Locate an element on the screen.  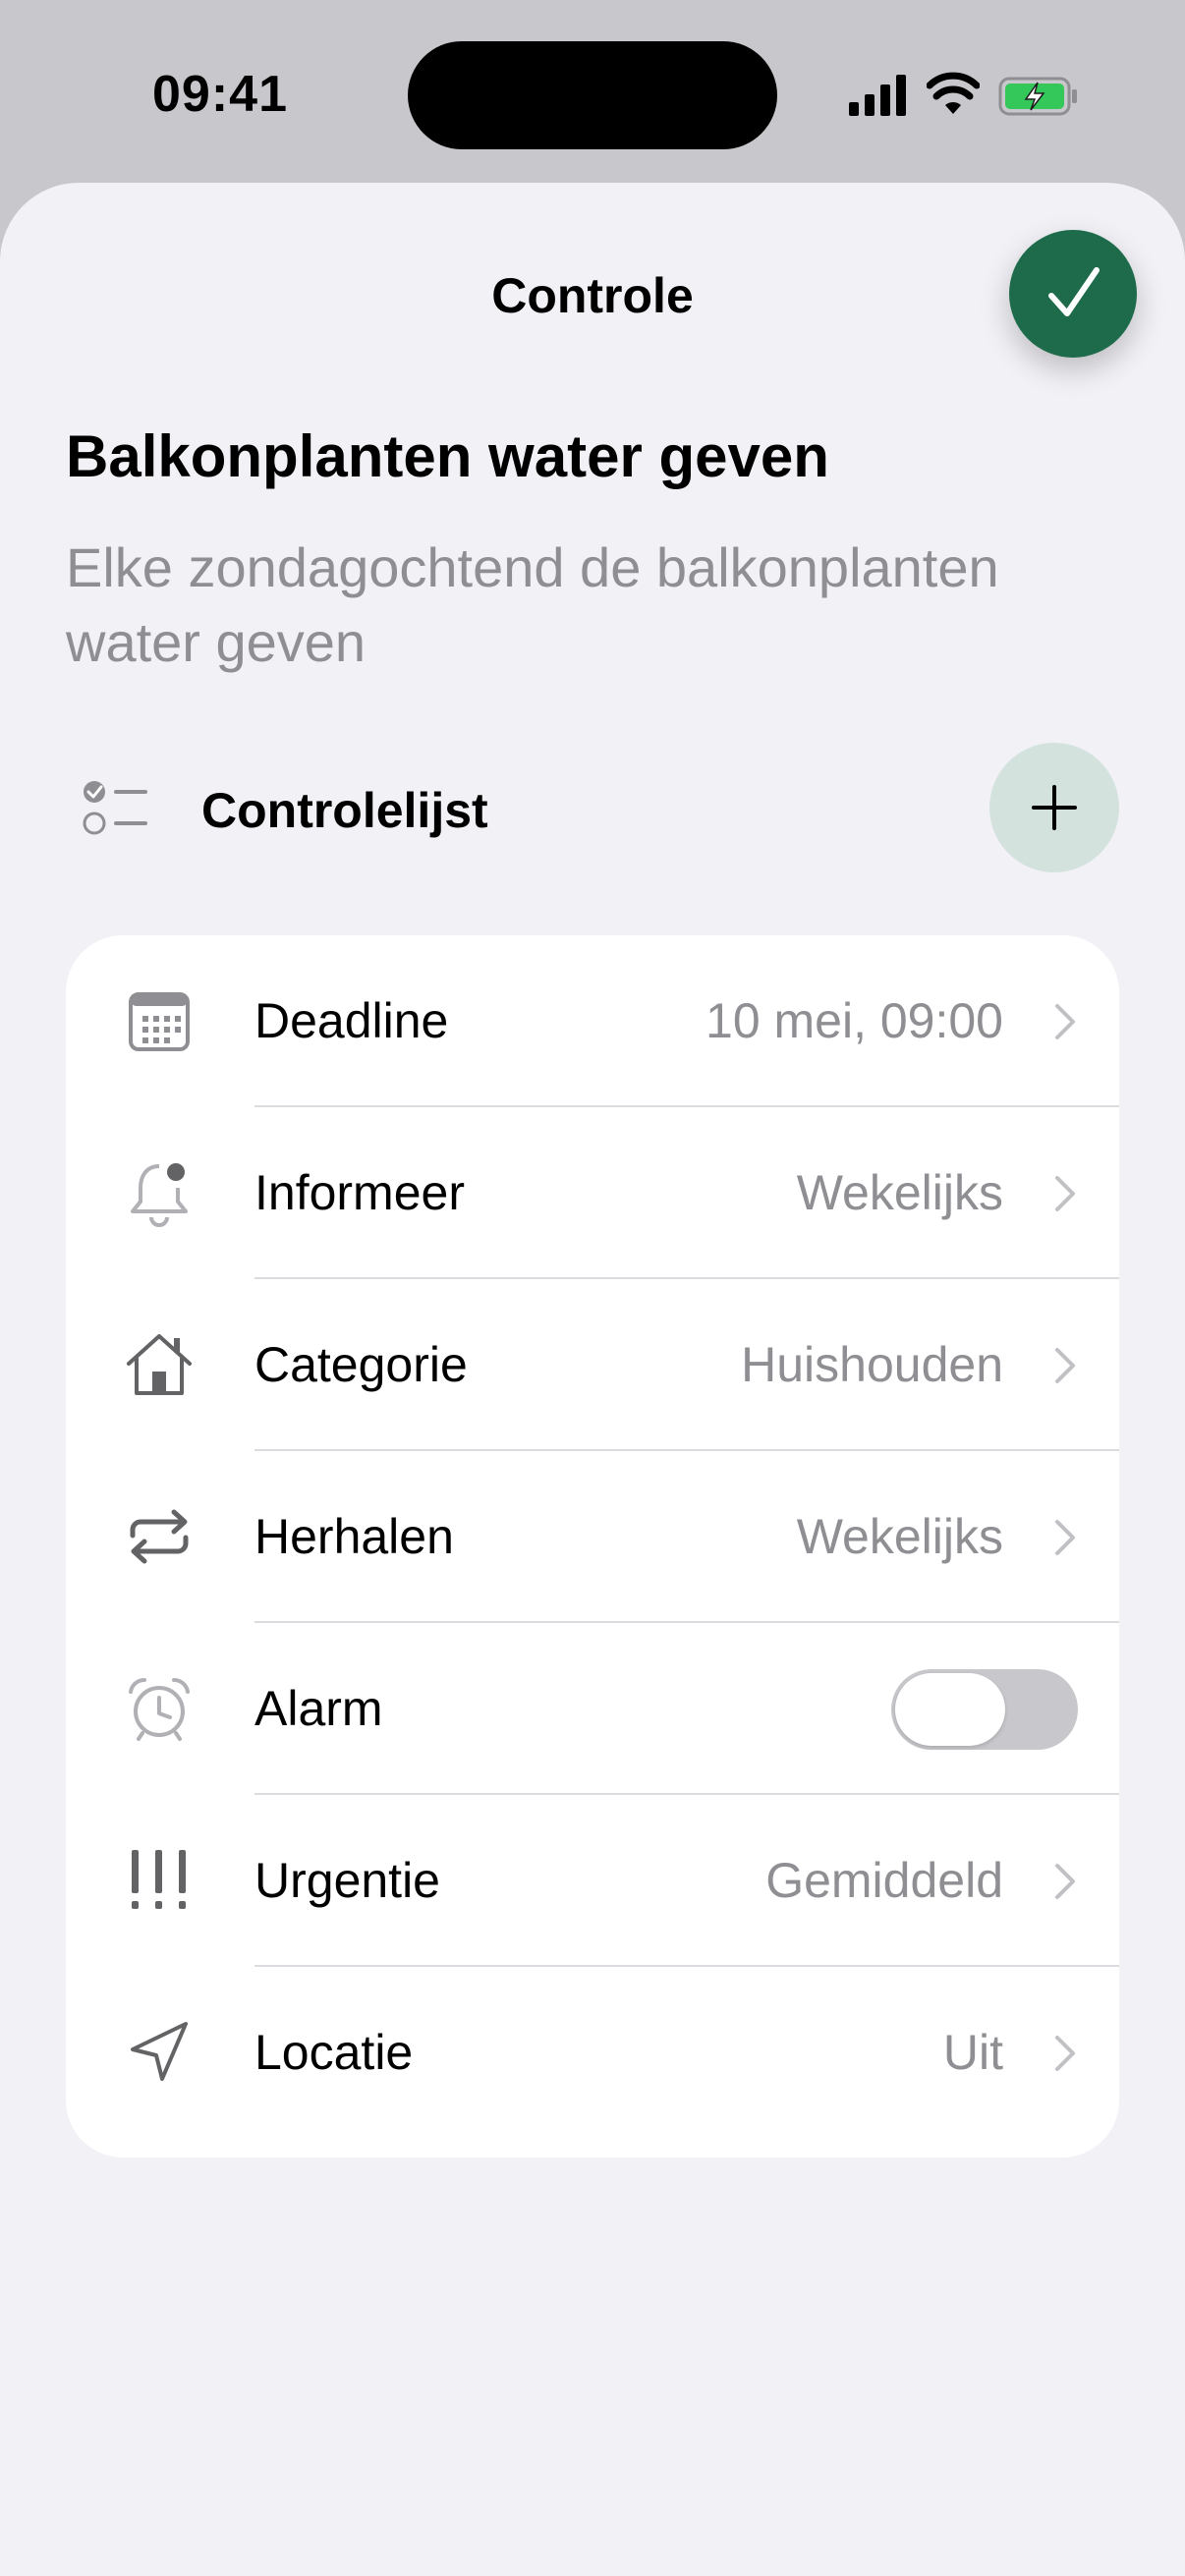
setting-row-deadline: Deadline 10 mei, 09:00 is located at coordinates (592, 1021).